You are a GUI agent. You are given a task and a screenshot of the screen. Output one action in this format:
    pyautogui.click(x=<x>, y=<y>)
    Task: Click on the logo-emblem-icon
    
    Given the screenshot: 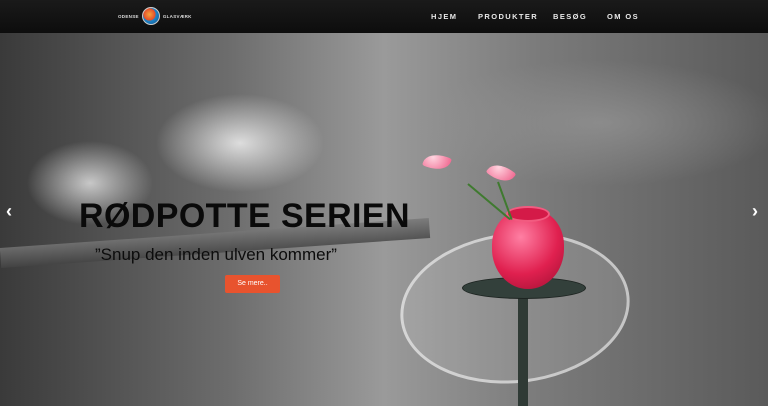 What is the action you would take?
    pyautogui.click(x=150, y=16)
    